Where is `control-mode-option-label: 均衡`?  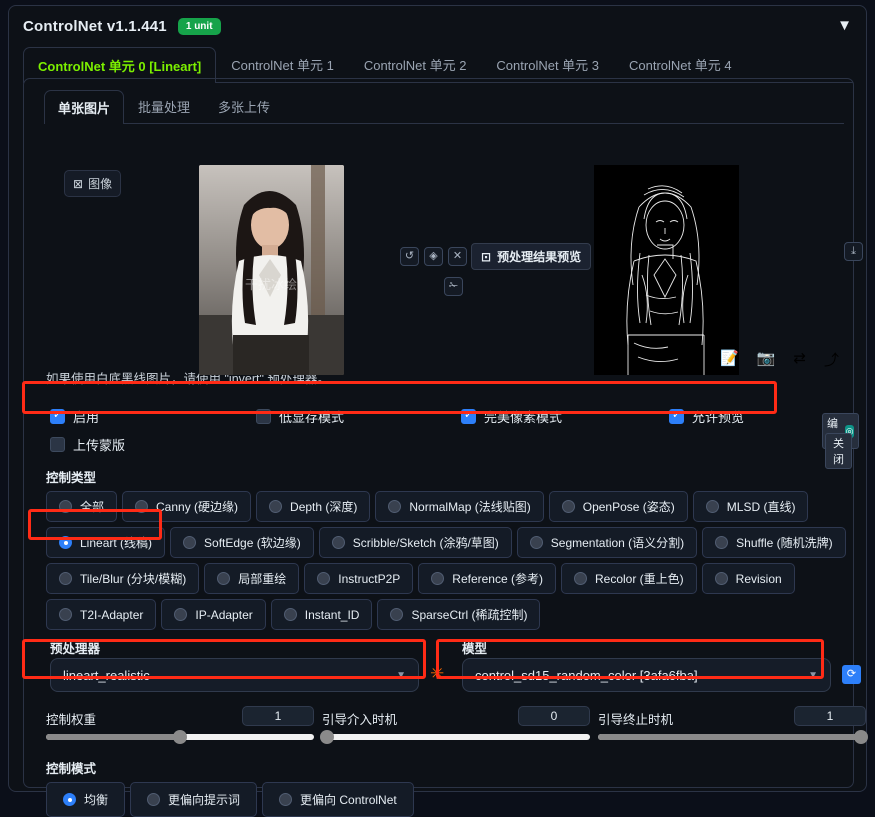 control-mode-option-label: 均衡 is located at coordinates (96, 800).